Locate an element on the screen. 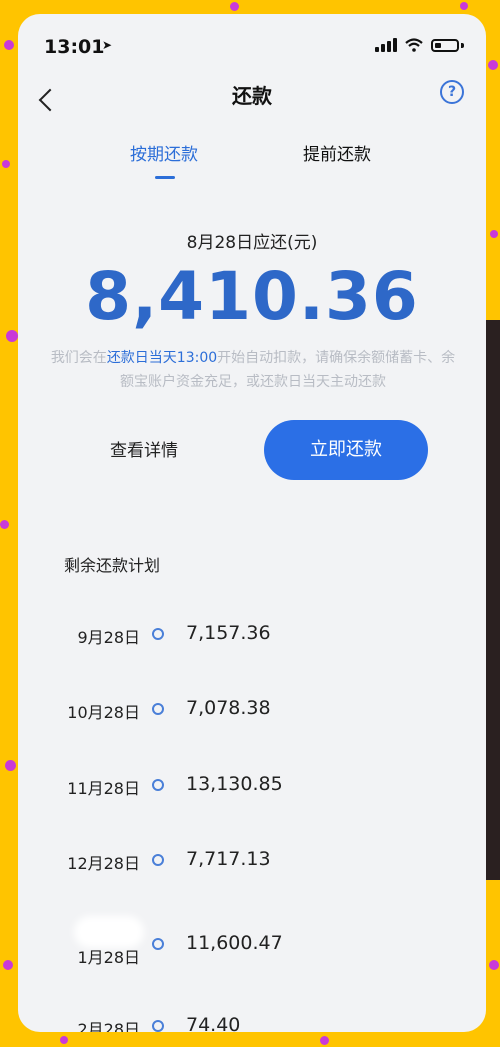 The height and width of the screenshot is (1047, 500). plan-amount: 13,130.85 is located at coordinates (234, 784).